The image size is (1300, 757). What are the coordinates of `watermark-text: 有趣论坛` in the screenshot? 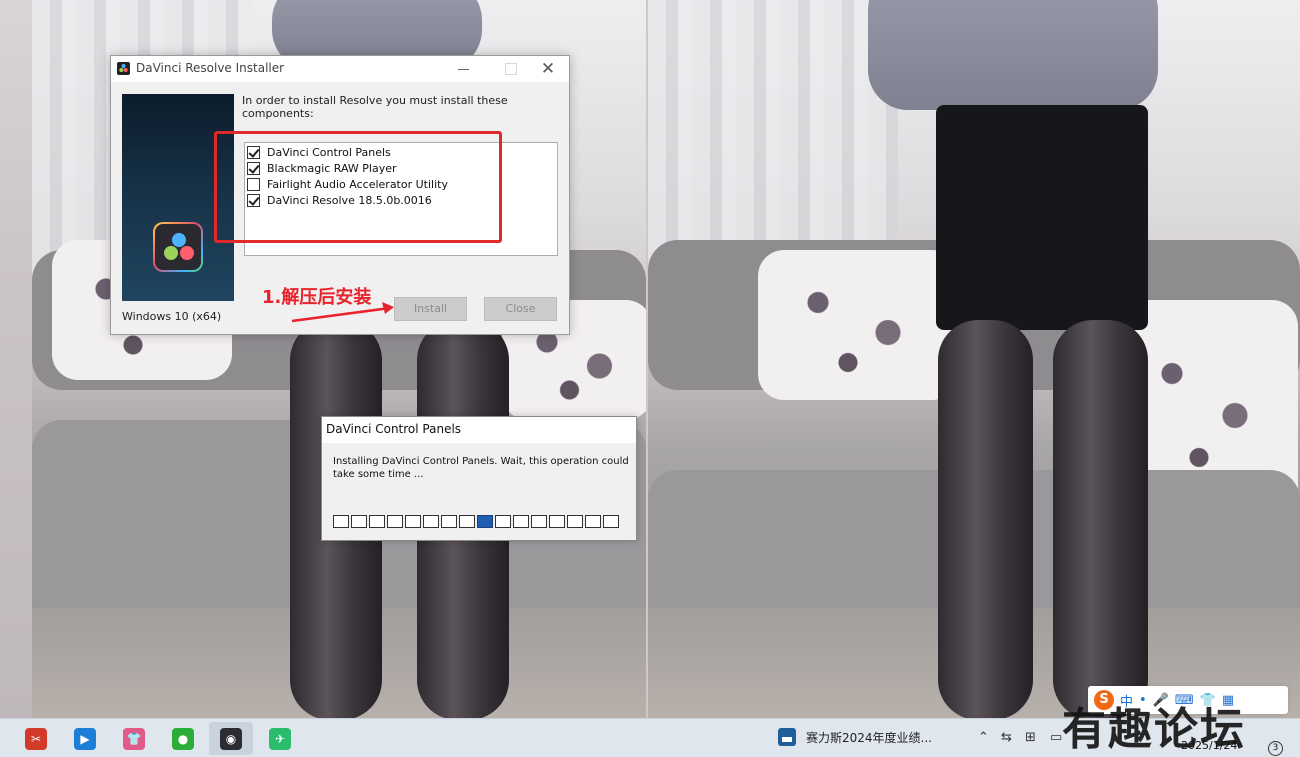 It's located at (1154, 729).